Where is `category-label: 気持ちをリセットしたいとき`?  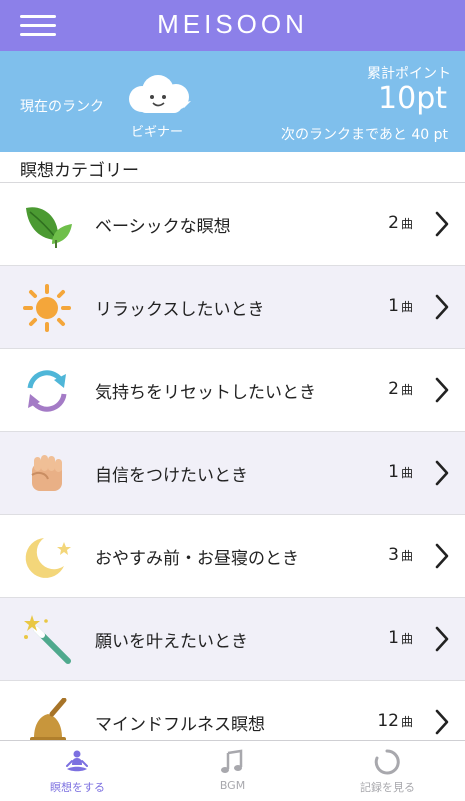
category-label: 気持ちをリセットしたいとき is located at coordinates (205, 393).